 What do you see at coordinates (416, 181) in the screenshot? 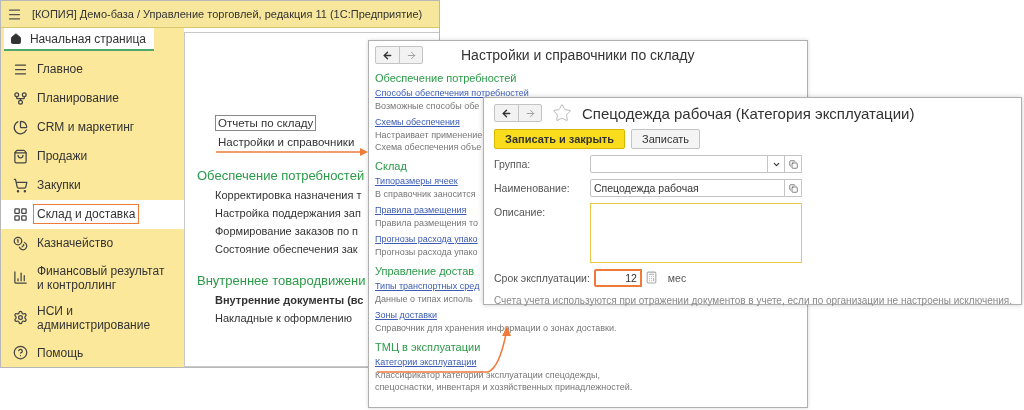
I see `catalog-link: Типоразмеры ячеек` at bounding box center [416, 181].